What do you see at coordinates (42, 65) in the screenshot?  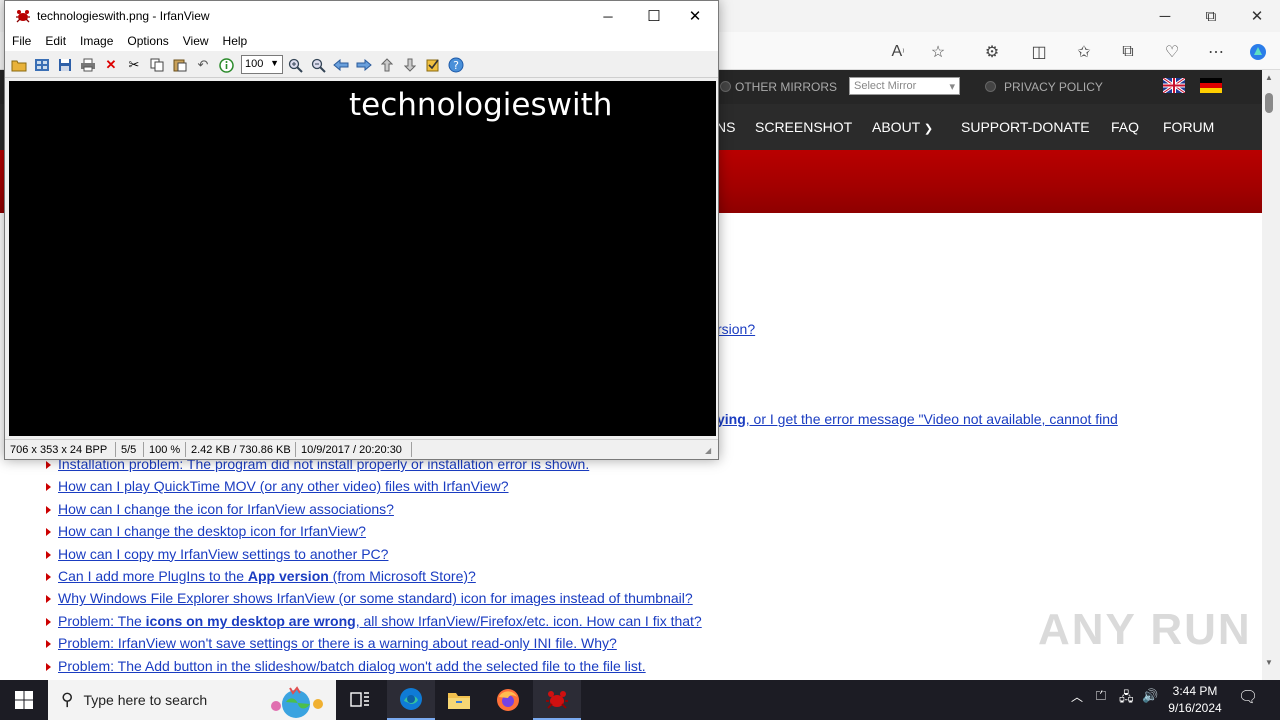 I see `thumbnails-icon` at bounding box center [42, 65].